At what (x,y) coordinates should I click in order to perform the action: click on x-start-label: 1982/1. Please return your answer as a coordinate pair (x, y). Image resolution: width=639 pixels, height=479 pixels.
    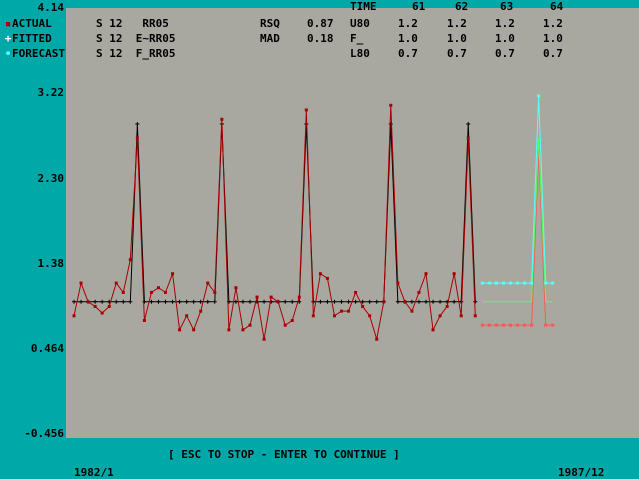
    Looking at the image, I should click on (94, 472).